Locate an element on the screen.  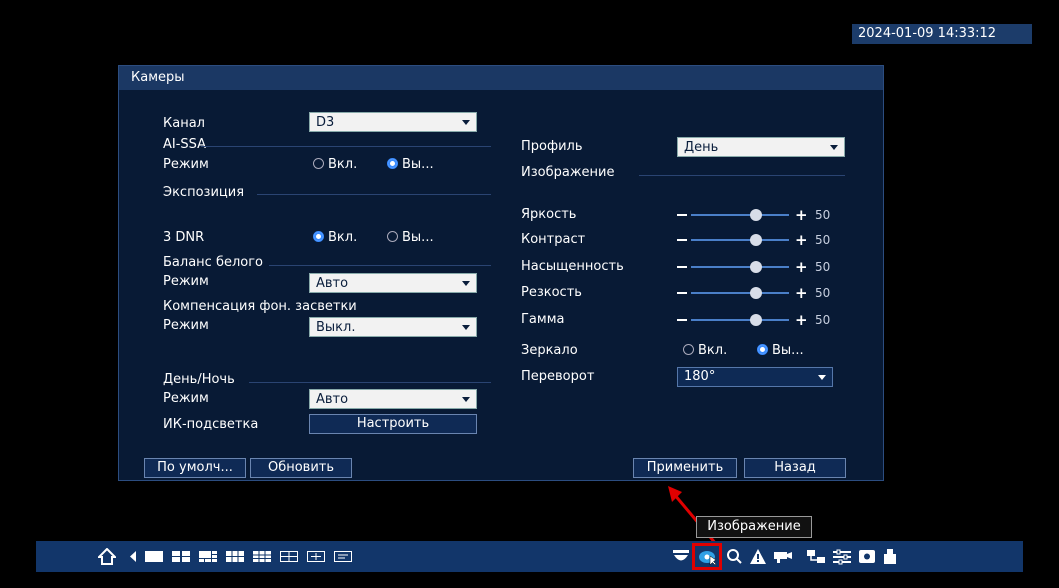
white-balance-mode-label: Режим is located at coordinates (186, 281).